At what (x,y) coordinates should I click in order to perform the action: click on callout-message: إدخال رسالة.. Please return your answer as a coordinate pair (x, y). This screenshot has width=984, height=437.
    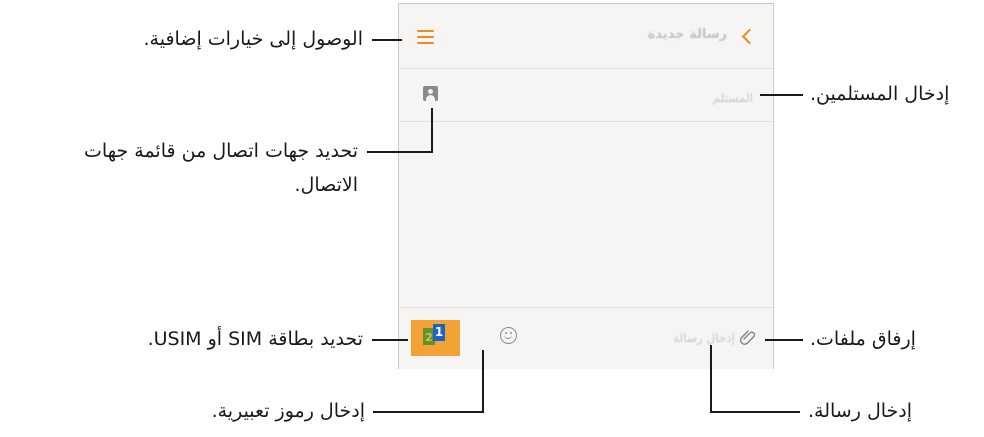
    Looking at the image, I should click on (860, 411).